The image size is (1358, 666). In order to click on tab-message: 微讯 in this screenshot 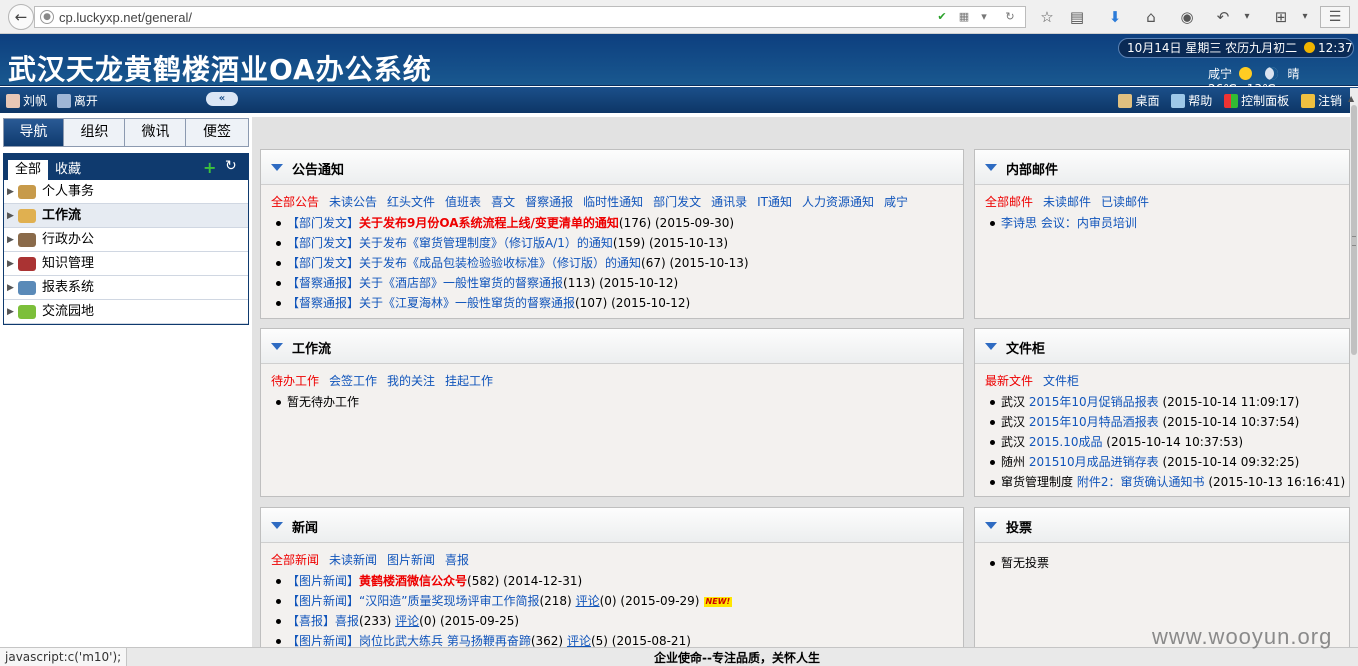, I will do `click(156, 132)`.